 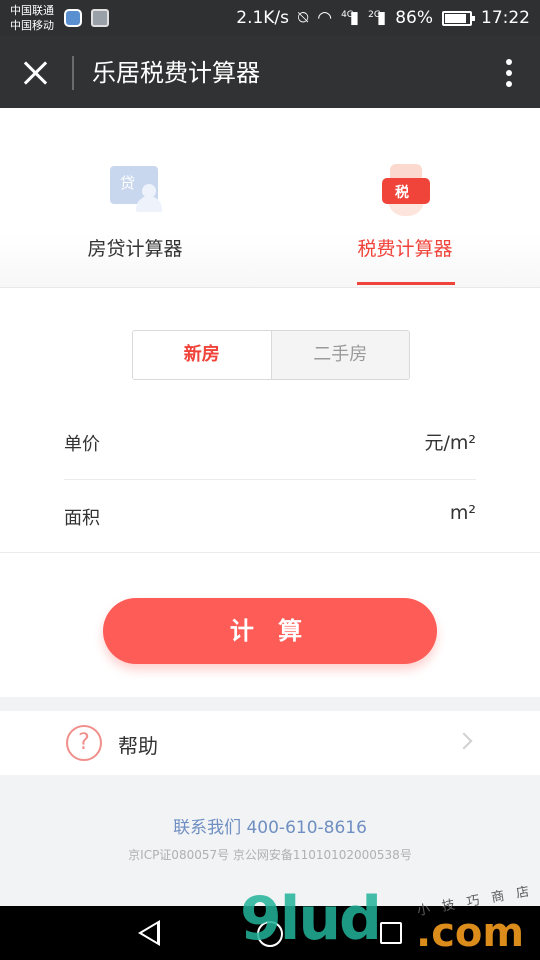 What do you see at coordinates (82, 444) in the screenshot?
I see `unit-price-label: 单价` at bounding box center [82, 444].